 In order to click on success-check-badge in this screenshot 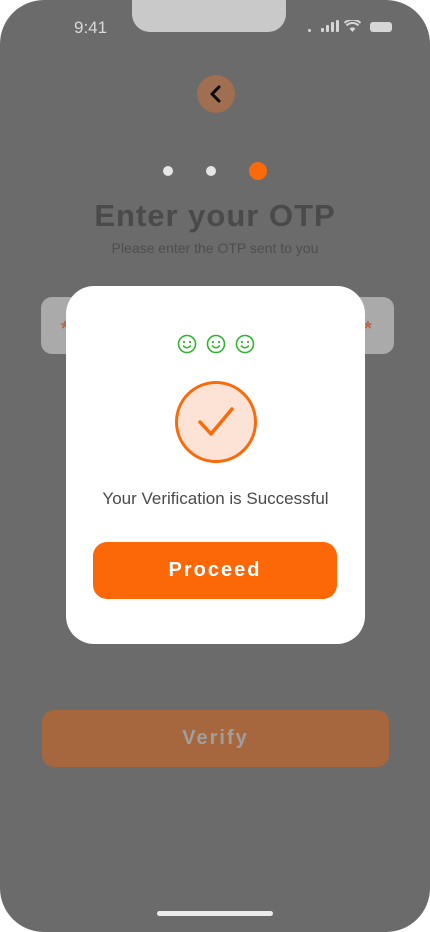, I will do `click(216, 422)`.